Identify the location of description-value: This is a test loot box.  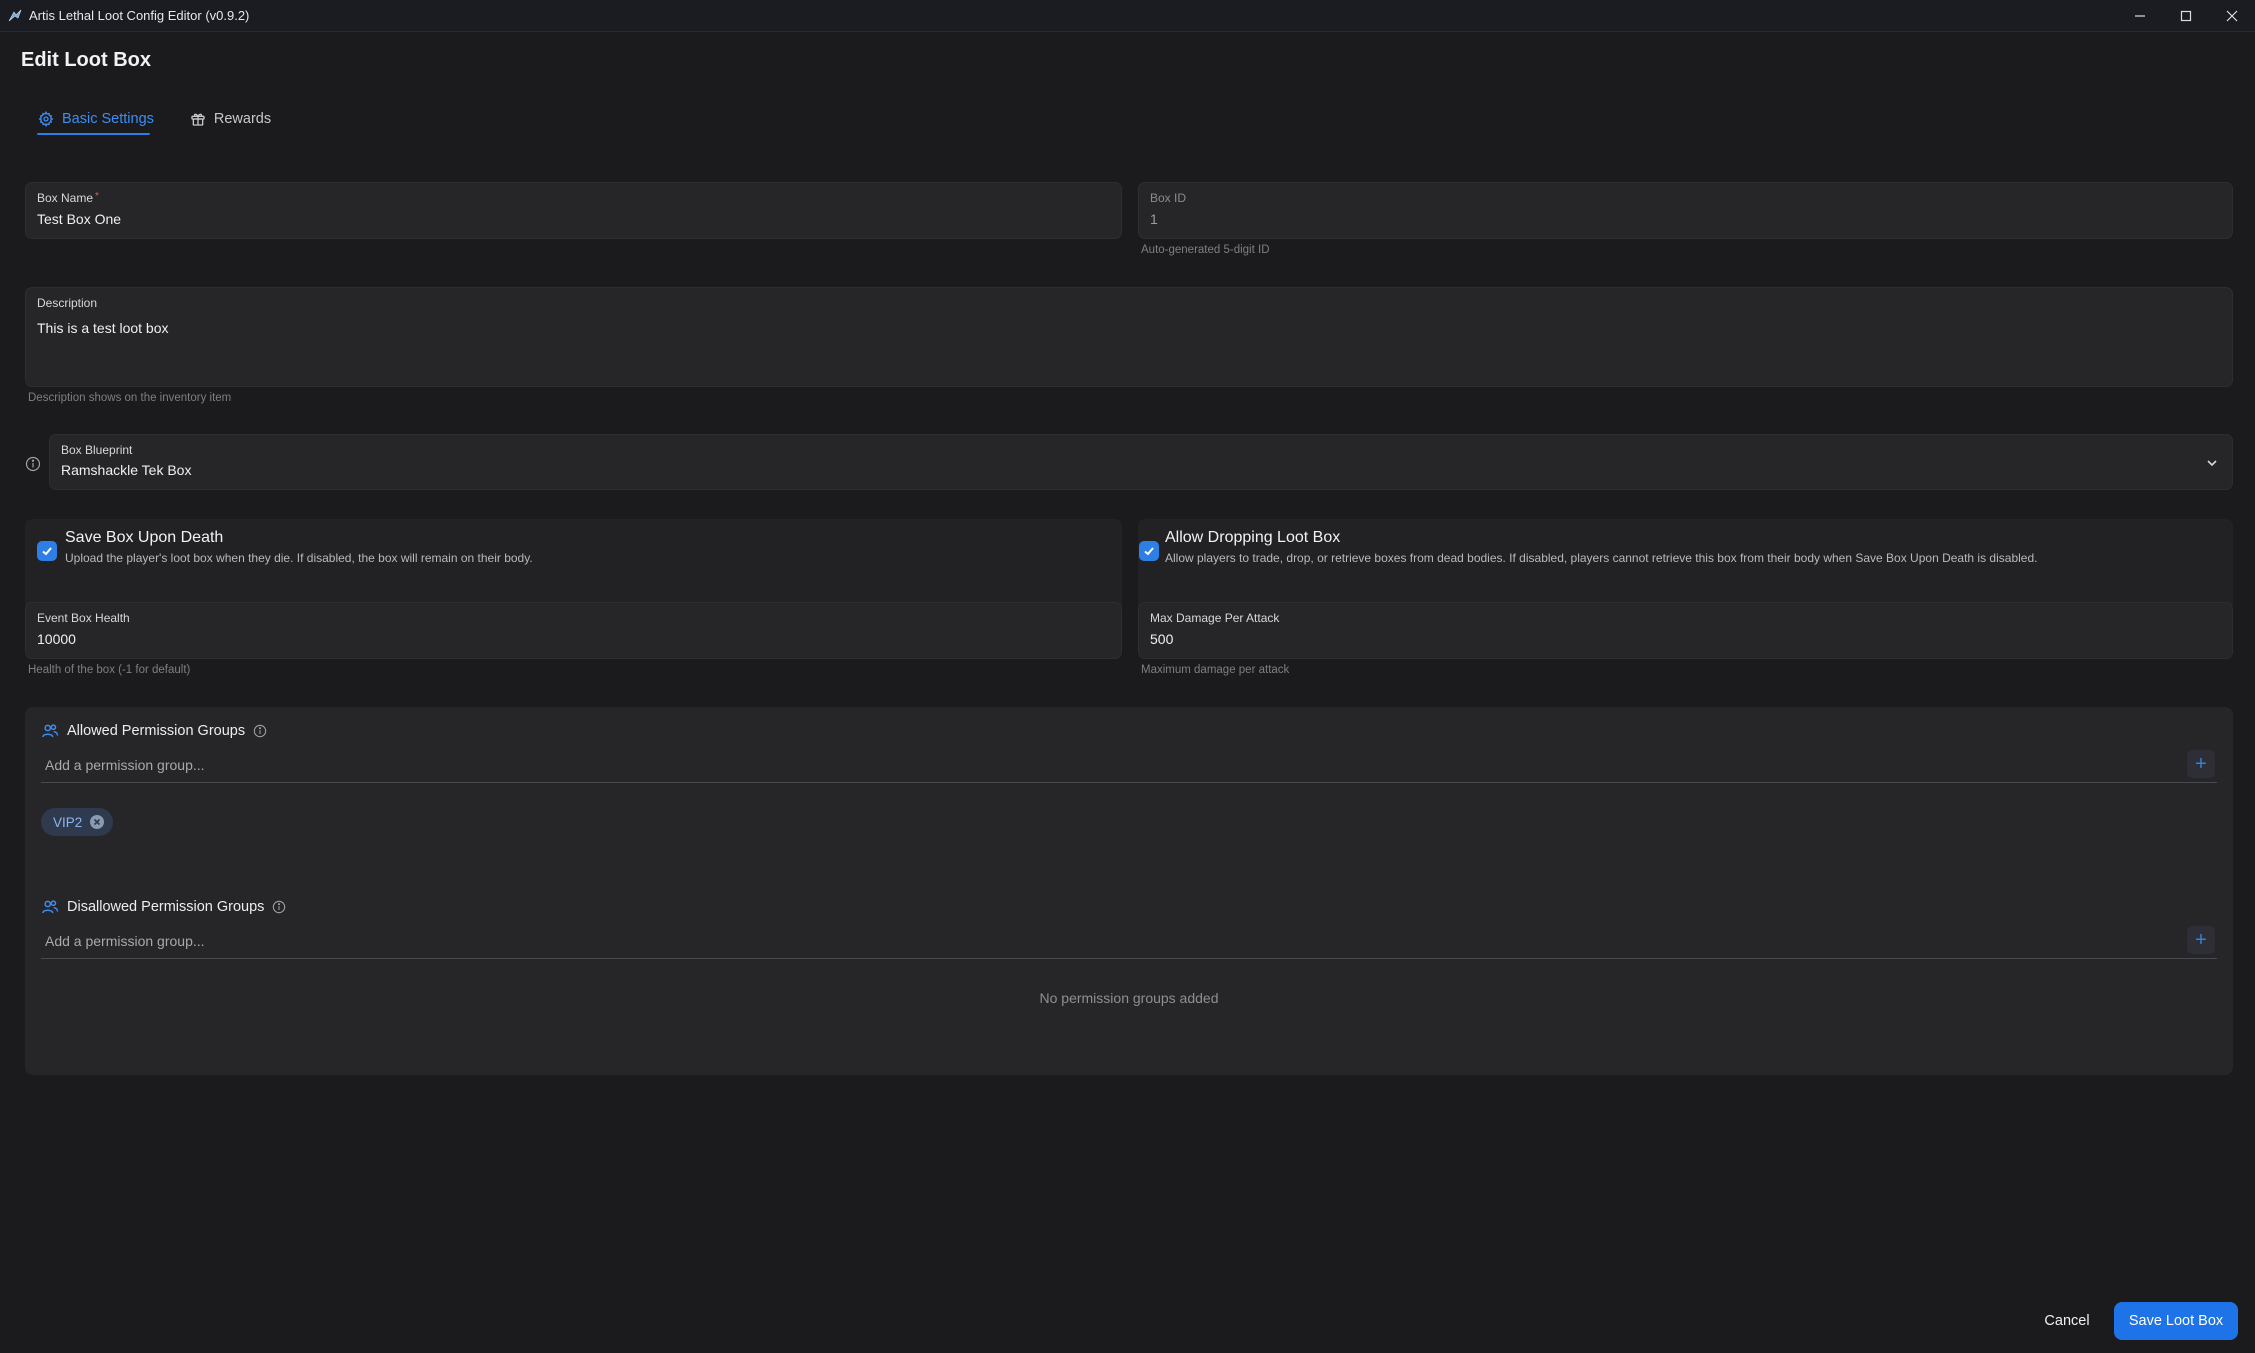
(103, 328).